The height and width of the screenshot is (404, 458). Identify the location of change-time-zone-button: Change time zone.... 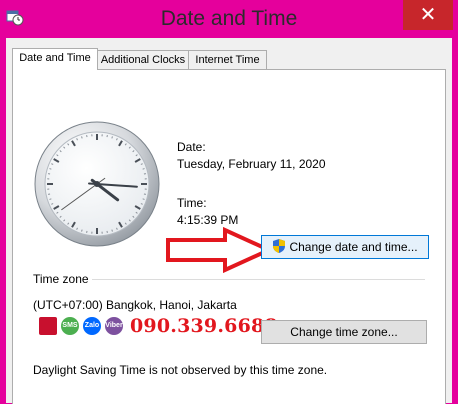
(344, 332).